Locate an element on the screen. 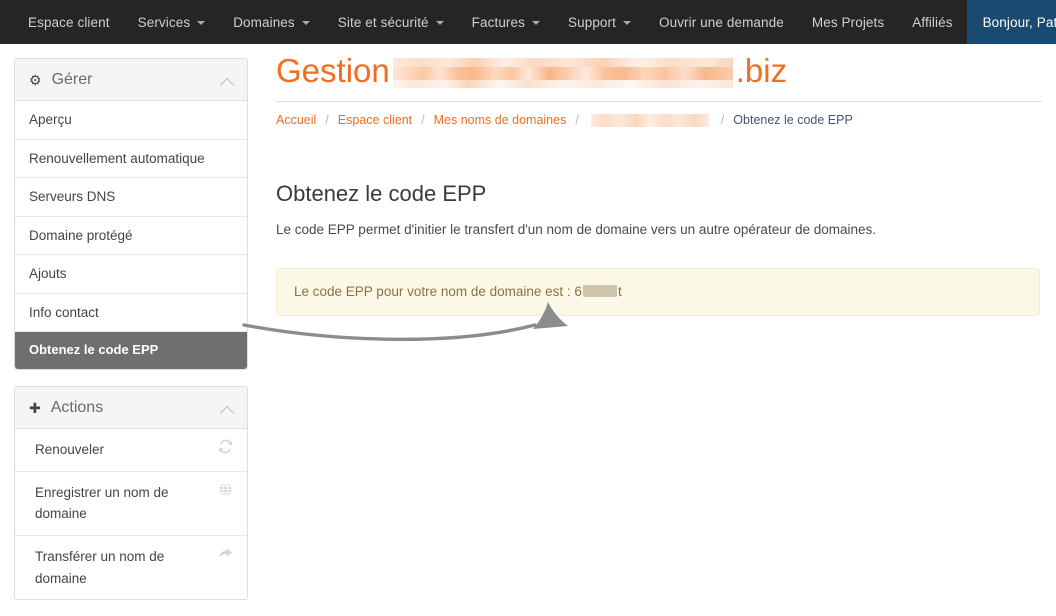  sidebar-item-serveurs-dns: Serveurs DNS is located at coordinates (131, 197).